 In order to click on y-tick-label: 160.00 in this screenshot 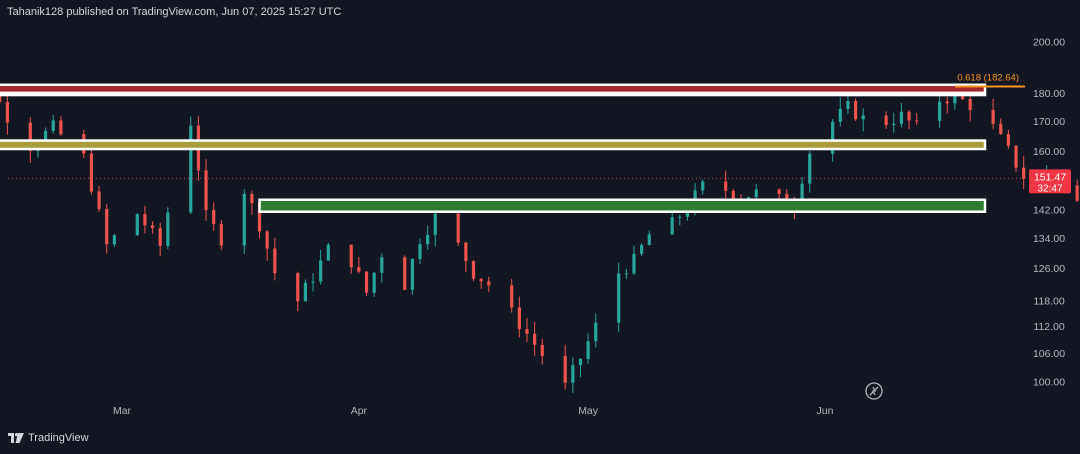, I will do `click(1049, 152)`.